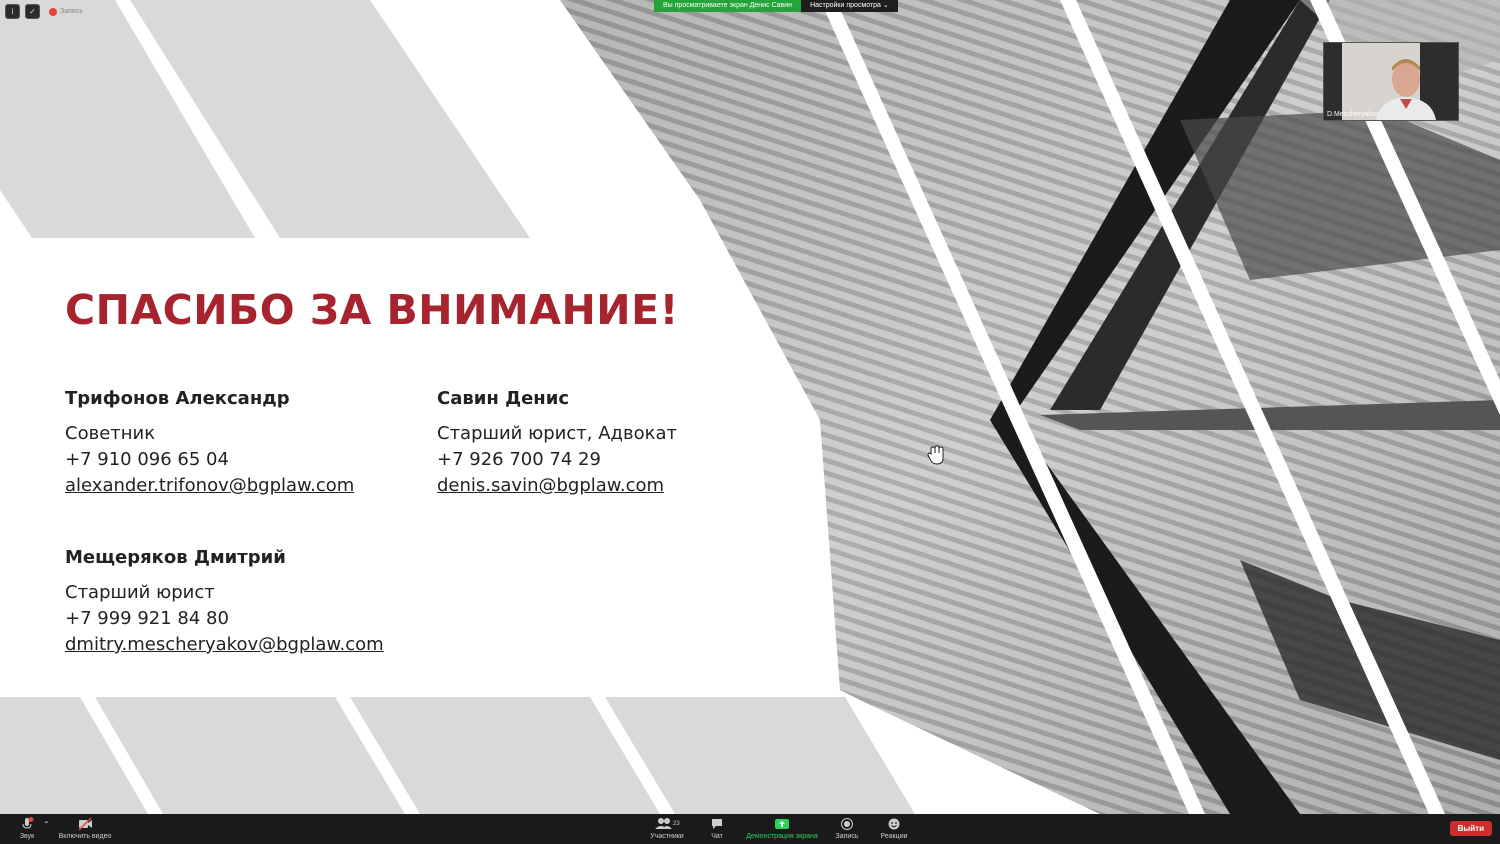 The image size is (1500, 844). What do you see at coordinates (847, 824) in the screenshot?
I see `record-icon` at bounding box center [847, 824].